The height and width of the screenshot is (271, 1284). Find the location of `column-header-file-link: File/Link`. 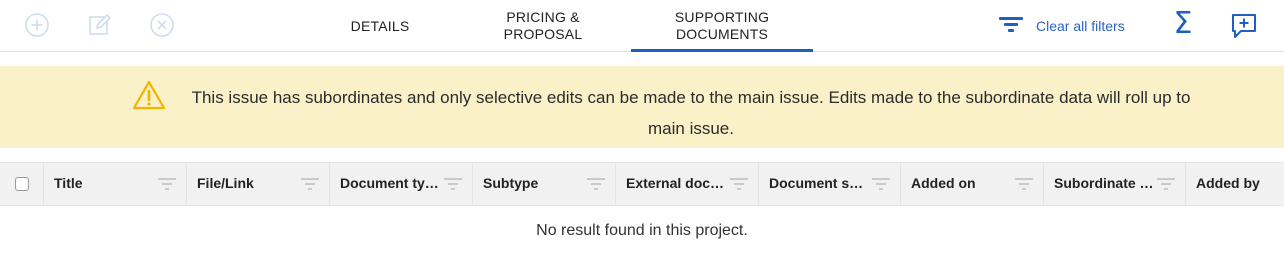

column-header-file-link: File/Link is located at coordinates (258, 184).